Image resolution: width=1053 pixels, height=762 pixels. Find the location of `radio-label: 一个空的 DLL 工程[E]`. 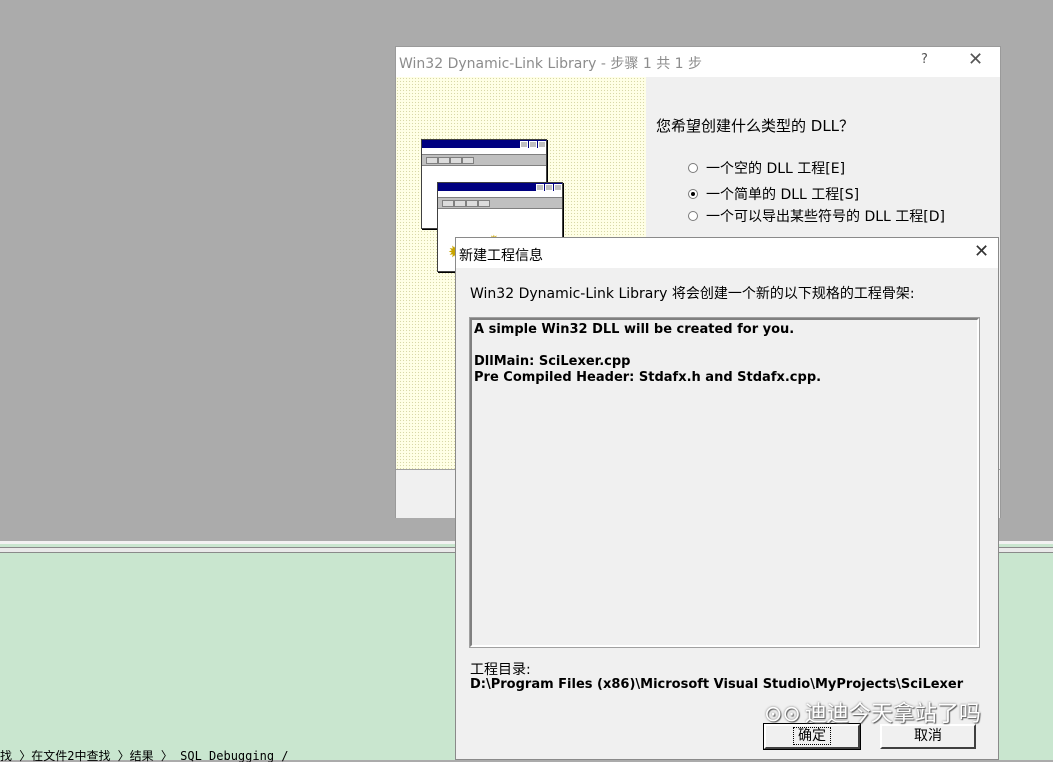

radio-label: 一个空的 DLL 工程[E] is located at coordinates (776, 169).